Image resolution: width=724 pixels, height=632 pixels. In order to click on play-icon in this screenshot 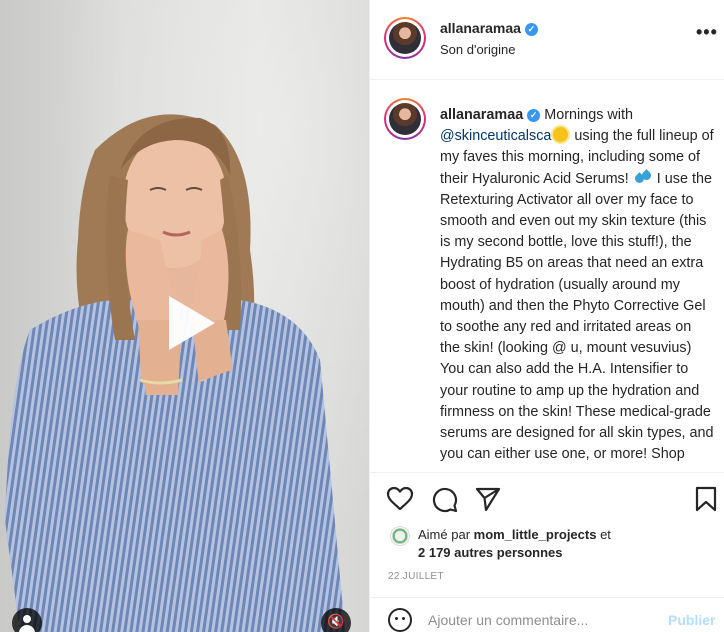, I will do `click(192, 323)`.